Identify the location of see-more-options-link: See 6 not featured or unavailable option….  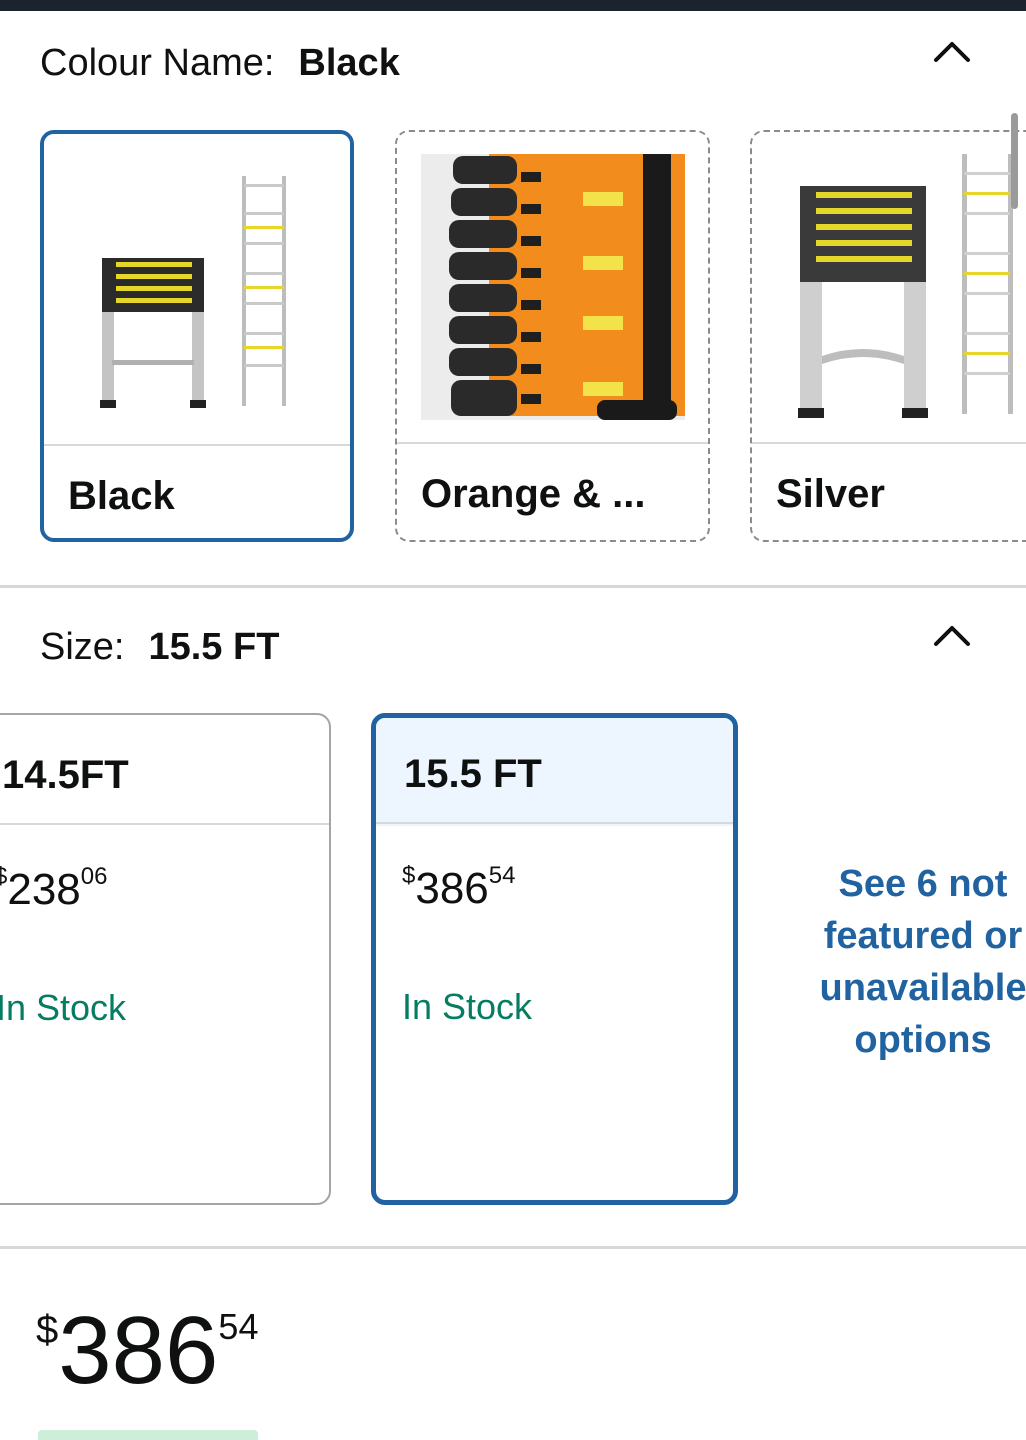
(913, 962).